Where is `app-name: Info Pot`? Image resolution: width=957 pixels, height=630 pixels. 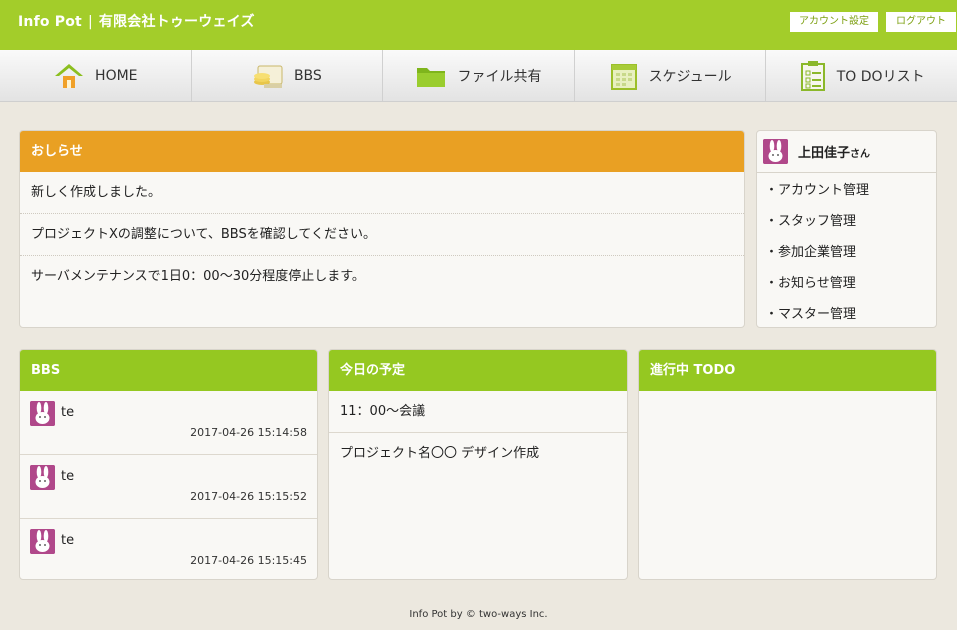 app-name: Info Pot is located at coordinates (50, 22).